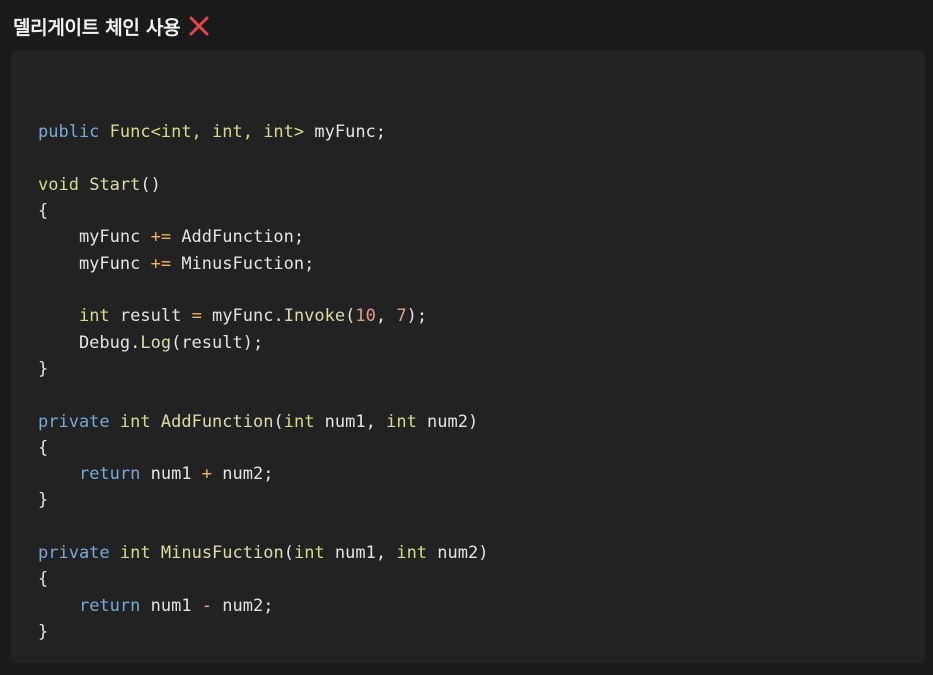 This screenshot has width=933, height=675. I want to click on code-token-plain: );, so click(417, 316).